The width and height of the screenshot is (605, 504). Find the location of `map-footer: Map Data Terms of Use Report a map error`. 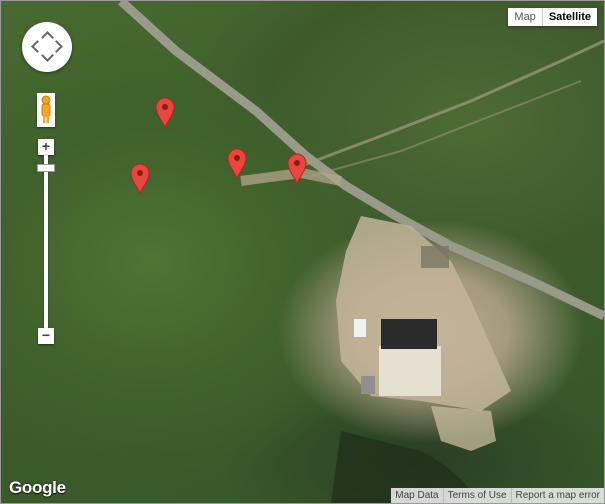

map-footer: Map Data Terms of Use Report a map error is located at coordinates (497, 495).